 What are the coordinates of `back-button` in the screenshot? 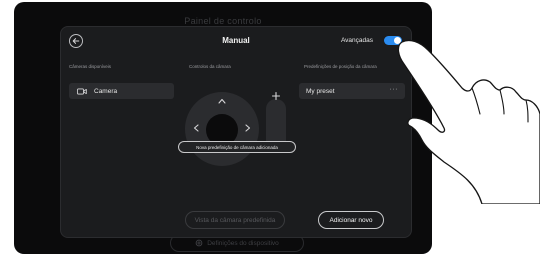 It's located at (76, 41).